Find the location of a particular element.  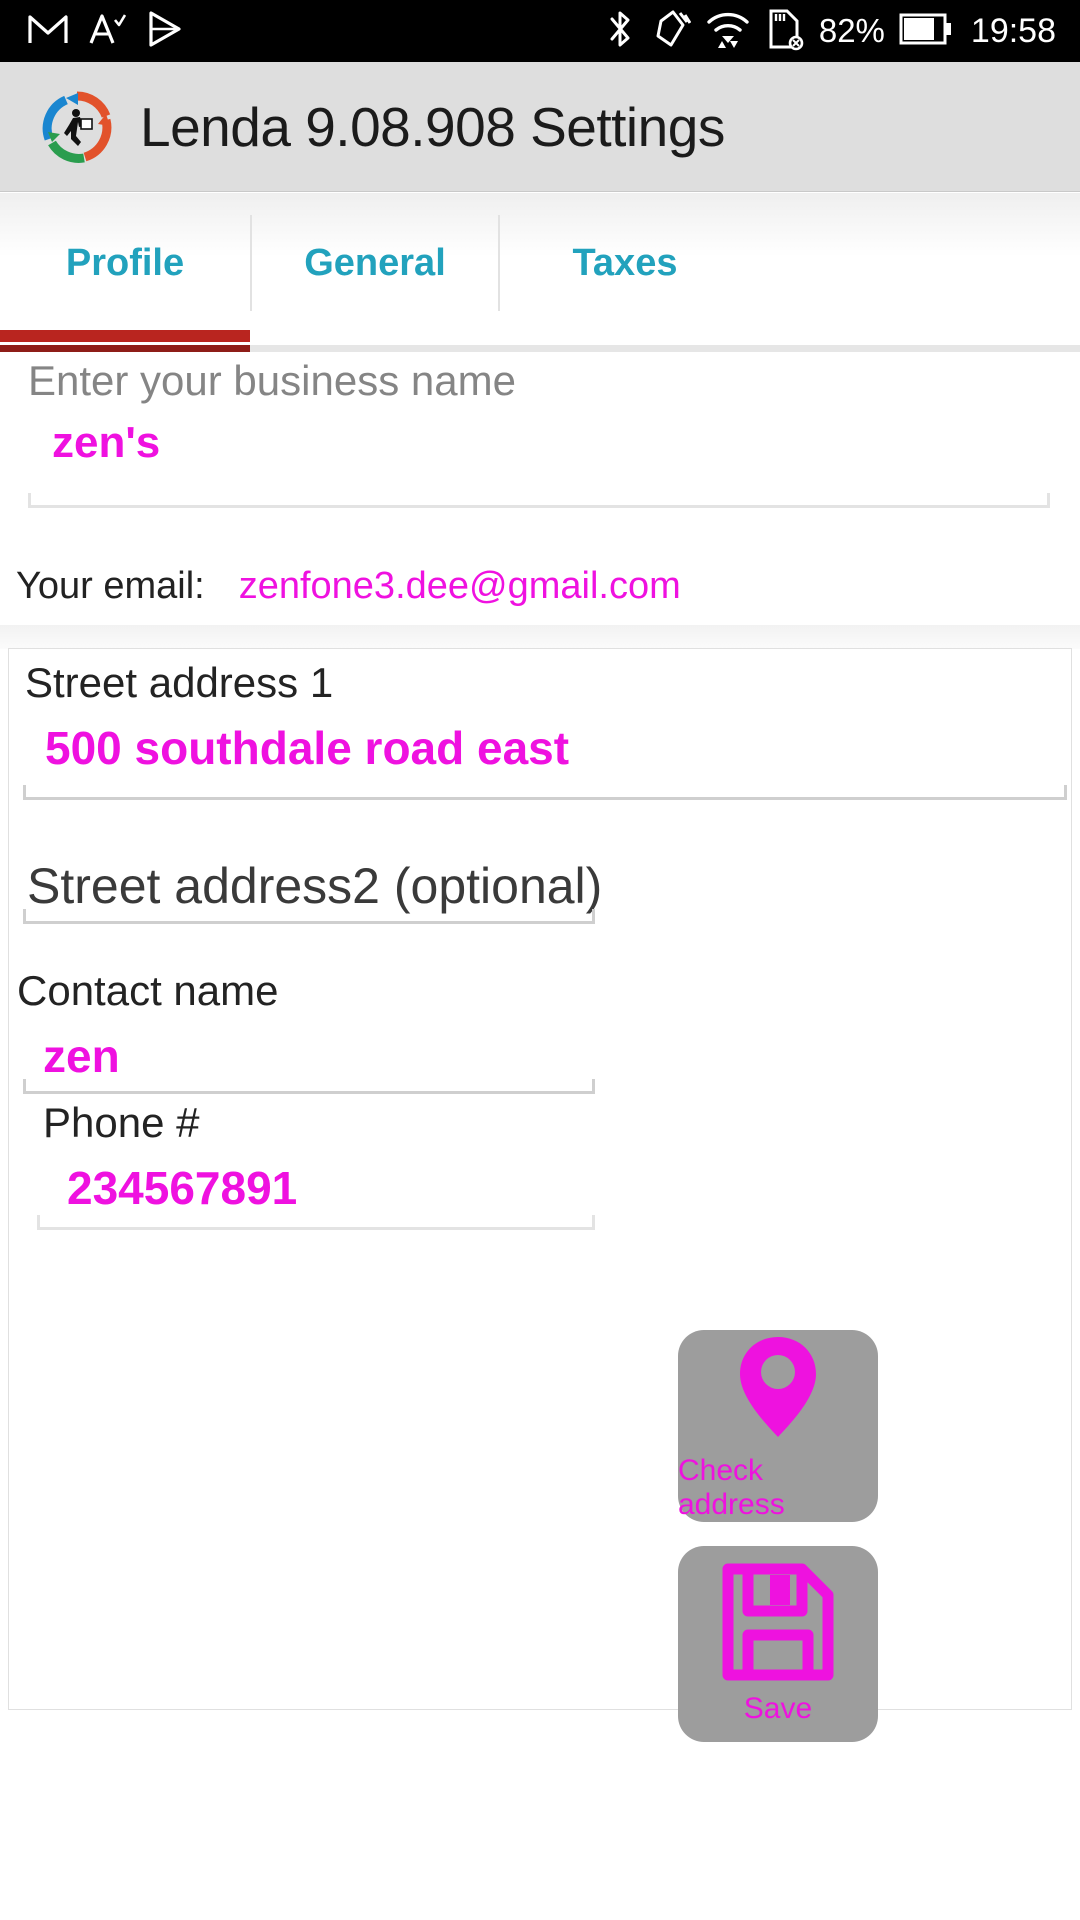

street-address-1-value: 500 southdale road east is located at coordinates (307, 748).